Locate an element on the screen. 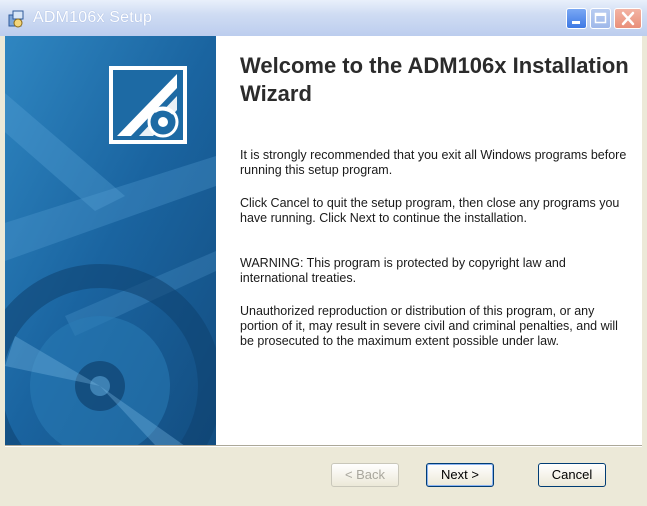  maximize-icon is located at coordinates (600, 18).